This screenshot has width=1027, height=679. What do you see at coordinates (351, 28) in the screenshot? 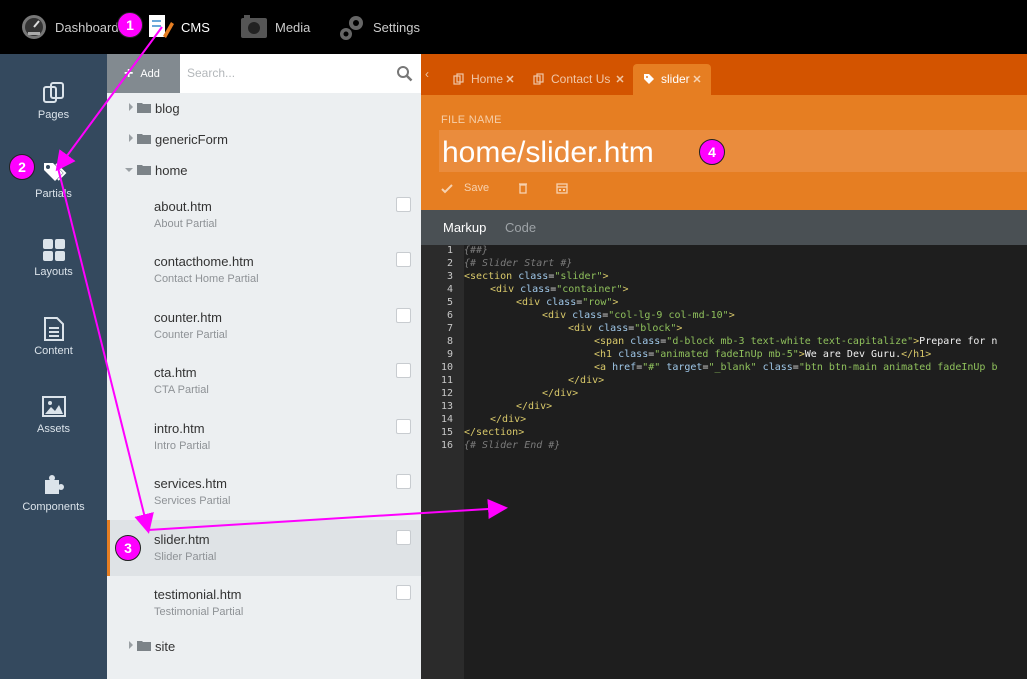
I see `gears-icon` at bounding box center [351, 28].